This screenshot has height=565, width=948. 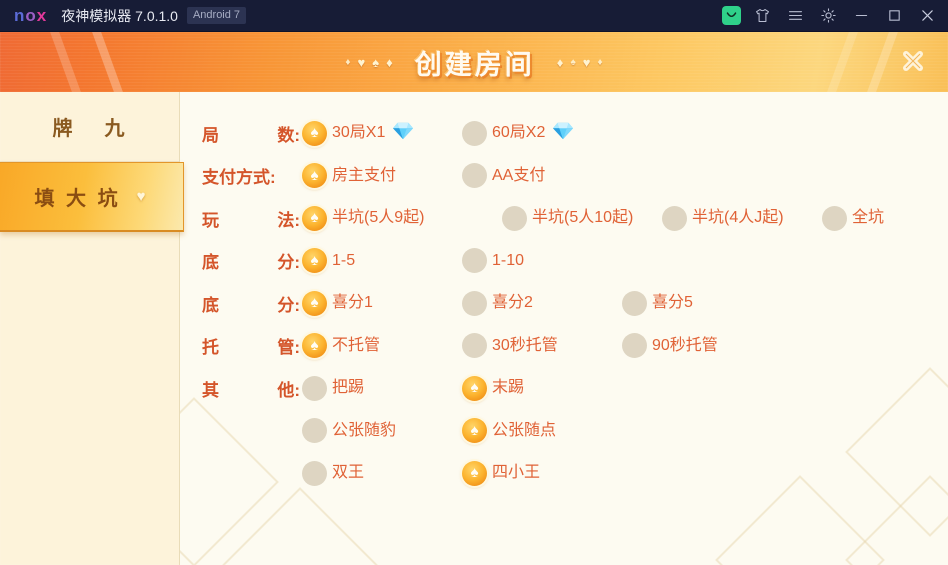 What do you see at coordinates (288, 220) in the screenshot?
I see `option-label-part-2: 法:` at bounding box center [288, 220].